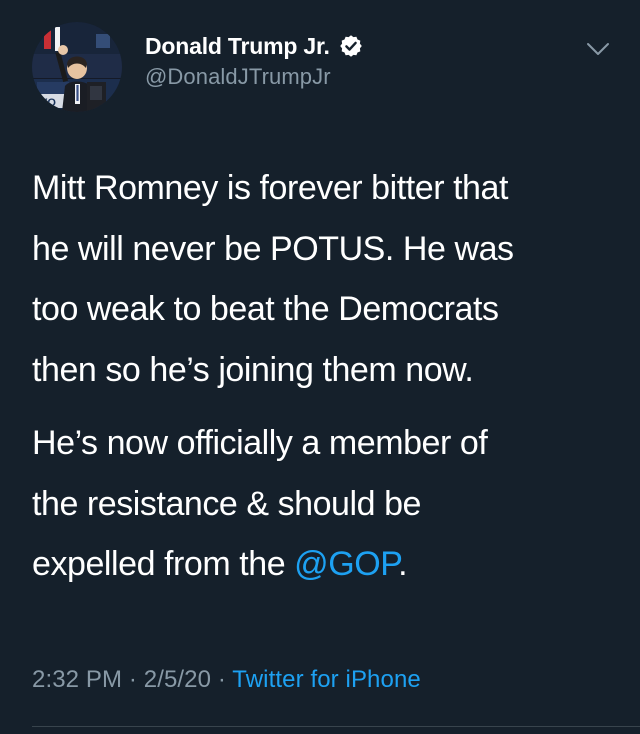  What do you see at coordinates (226, 503) in the screenshot?
I see `tweet-line-6: the resistance & should be` at bounding box center [226, 503].